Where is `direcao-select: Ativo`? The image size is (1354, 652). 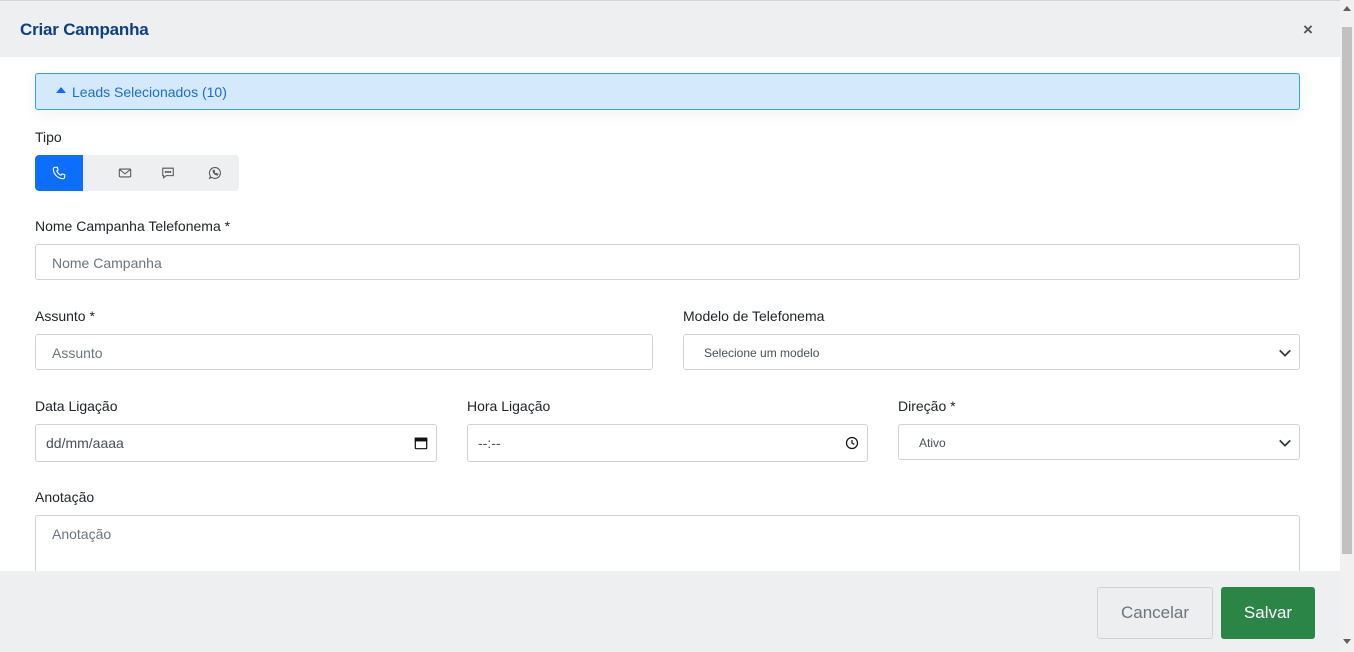 direcao-select: Ativo is located at coordinates (1099, 442).